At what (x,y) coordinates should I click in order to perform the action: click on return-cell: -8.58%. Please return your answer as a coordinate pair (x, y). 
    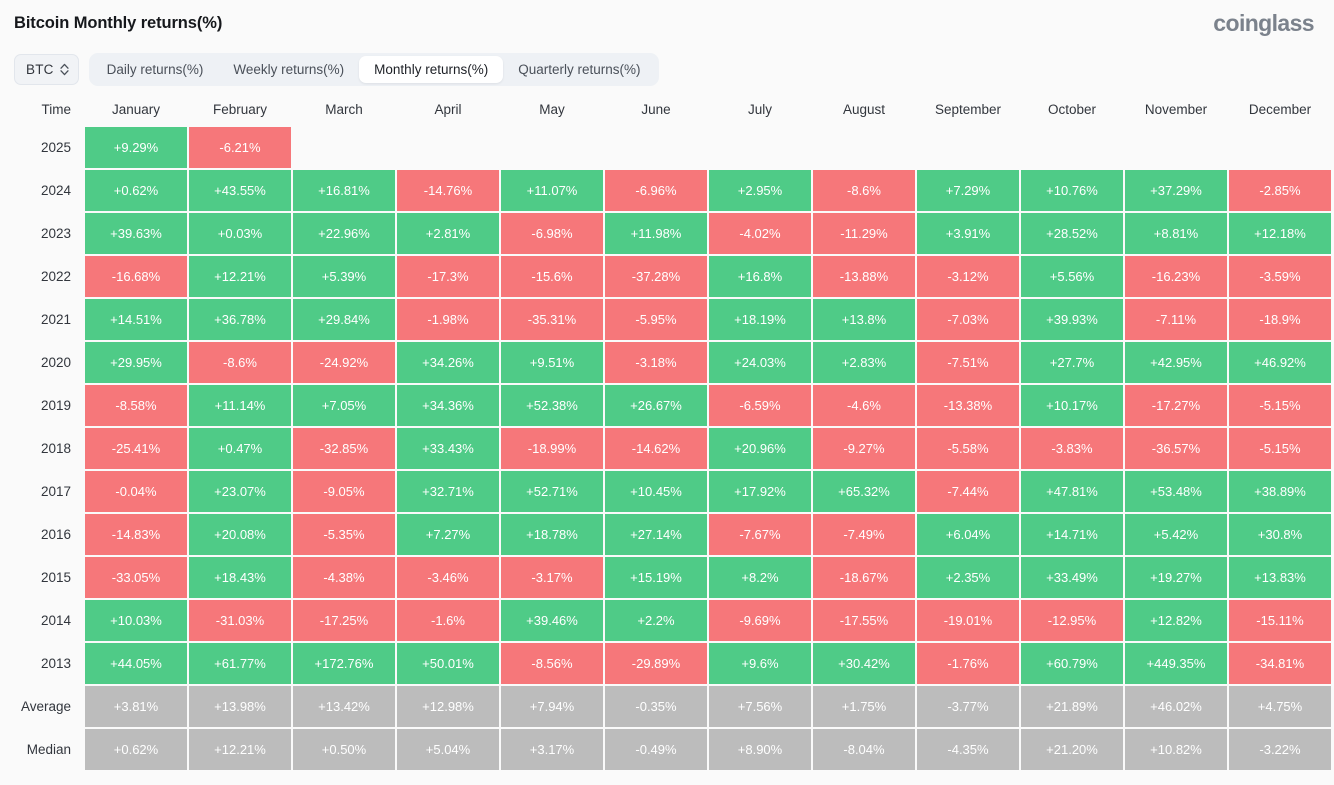
    Looking at the image, I should click on (136, 405).